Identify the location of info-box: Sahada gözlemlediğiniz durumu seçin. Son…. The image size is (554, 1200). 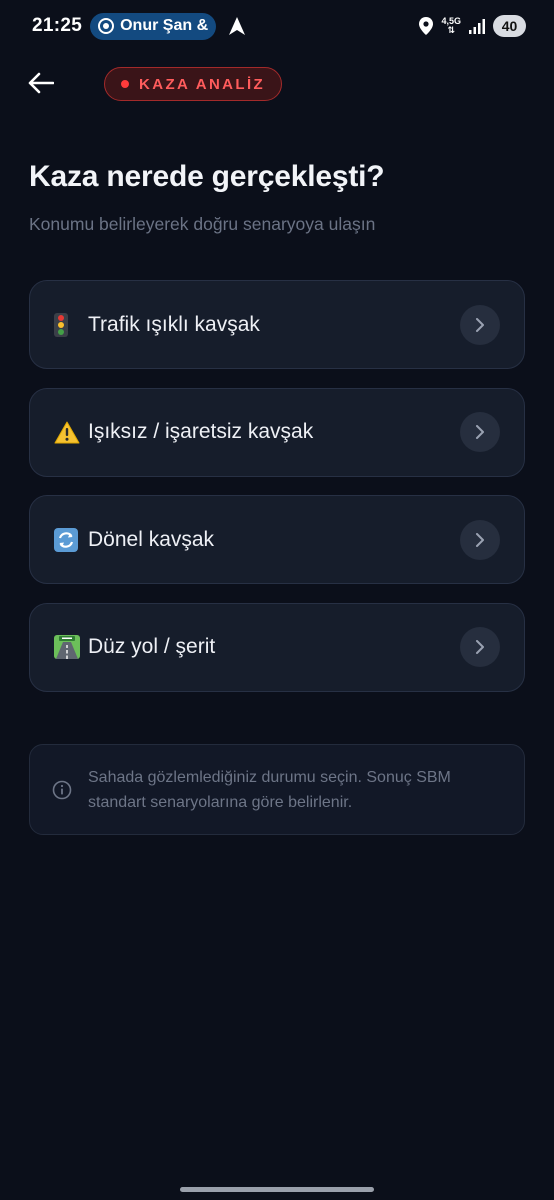
(277, 789).